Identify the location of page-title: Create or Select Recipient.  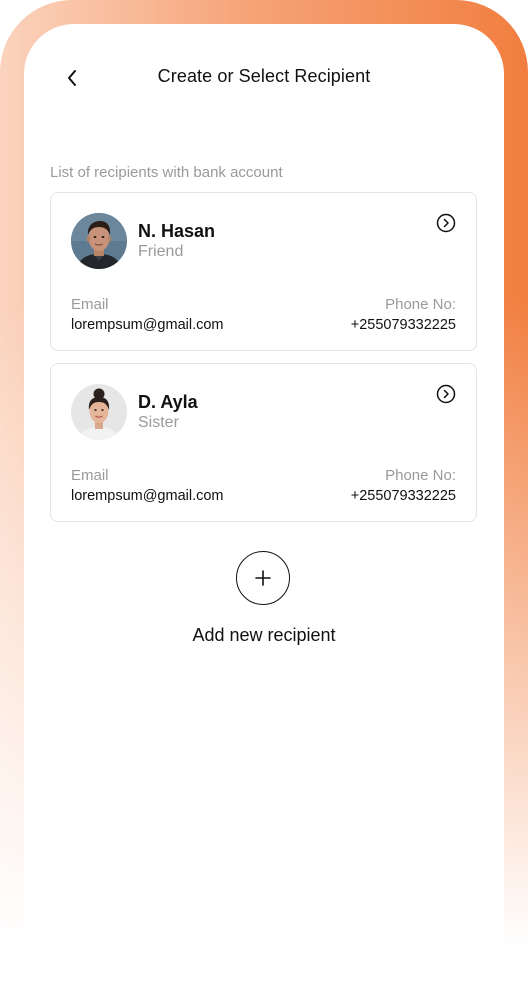
(264, 76).